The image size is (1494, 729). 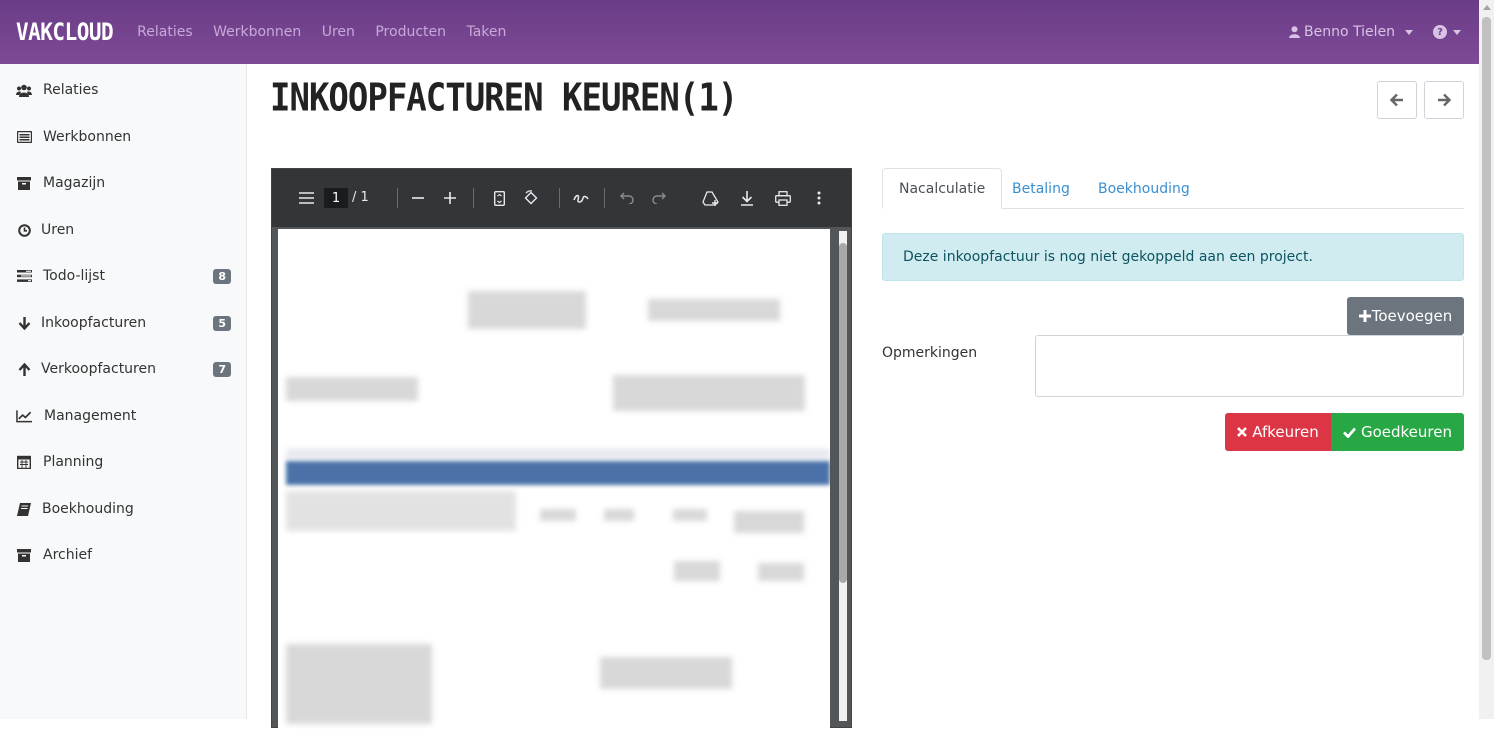 What do you see at coordinates (24, 137) in the screenshot?
I see `list-alt-icon` at bounding box center [24, 137].